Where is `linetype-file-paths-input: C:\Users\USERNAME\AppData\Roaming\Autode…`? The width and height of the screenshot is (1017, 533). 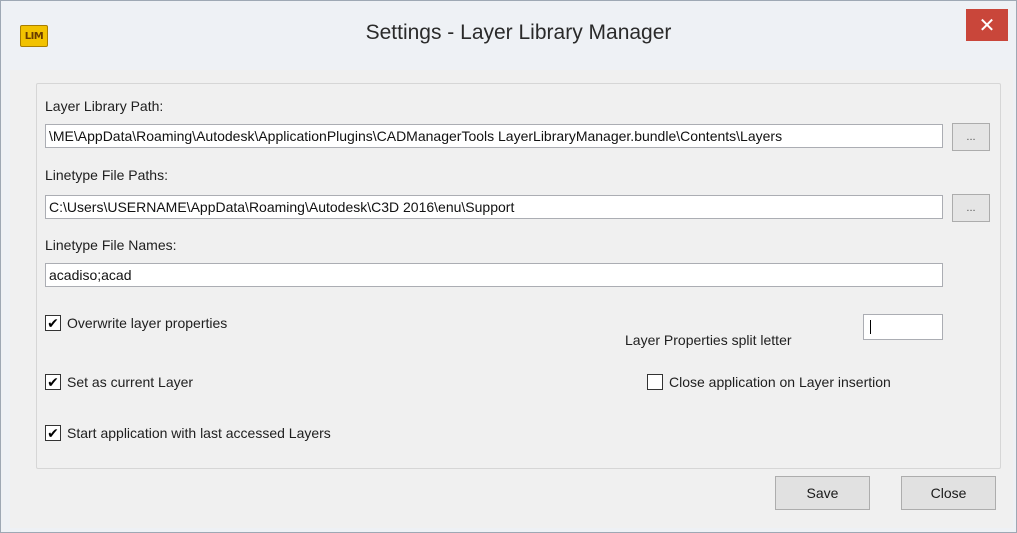 linetype-file-paths-input: C:\Users\USERNAME\AppData\Roaming\Autode… is located at coordinates (494, 207).